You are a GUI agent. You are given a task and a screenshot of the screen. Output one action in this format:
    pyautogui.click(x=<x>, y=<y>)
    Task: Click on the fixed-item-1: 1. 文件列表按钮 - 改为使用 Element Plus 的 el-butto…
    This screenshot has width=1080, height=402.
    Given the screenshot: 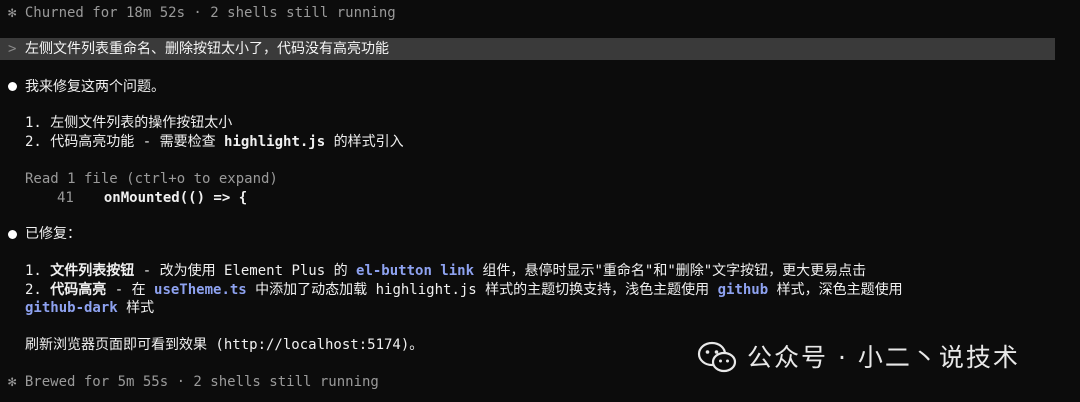 What is the action you would take?
    pyautogui.click(x=446, y=271)
    